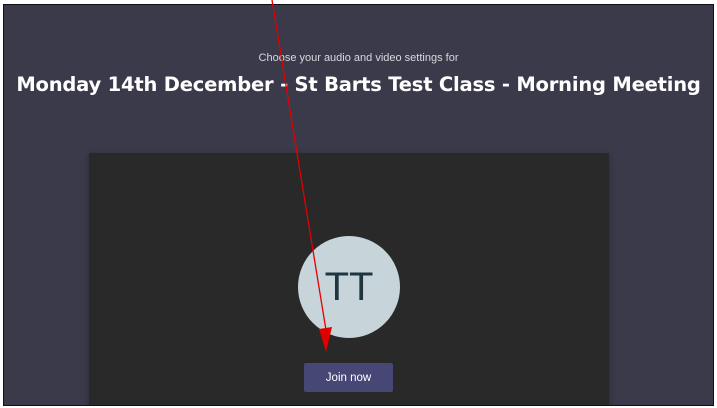 This screenshot has width=717, height=408. Describe the element at coordinates (358, 58) in the screenshot. I see `prejoin-subtitle: Choose your audio and video settings for` at that location.